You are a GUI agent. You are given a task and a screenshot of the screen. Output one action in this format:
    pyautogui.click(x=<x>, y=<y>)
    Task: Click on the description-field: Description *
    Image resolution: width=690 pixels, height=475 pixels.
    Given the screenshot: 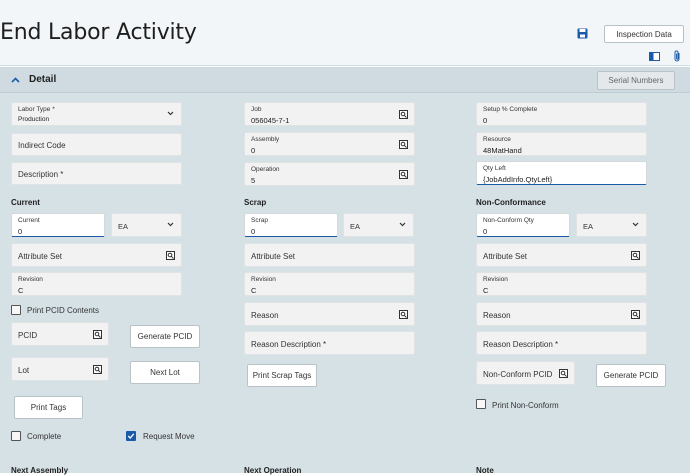 What is the action you would take?
    pyautogui.click(x=96, y=173)
    